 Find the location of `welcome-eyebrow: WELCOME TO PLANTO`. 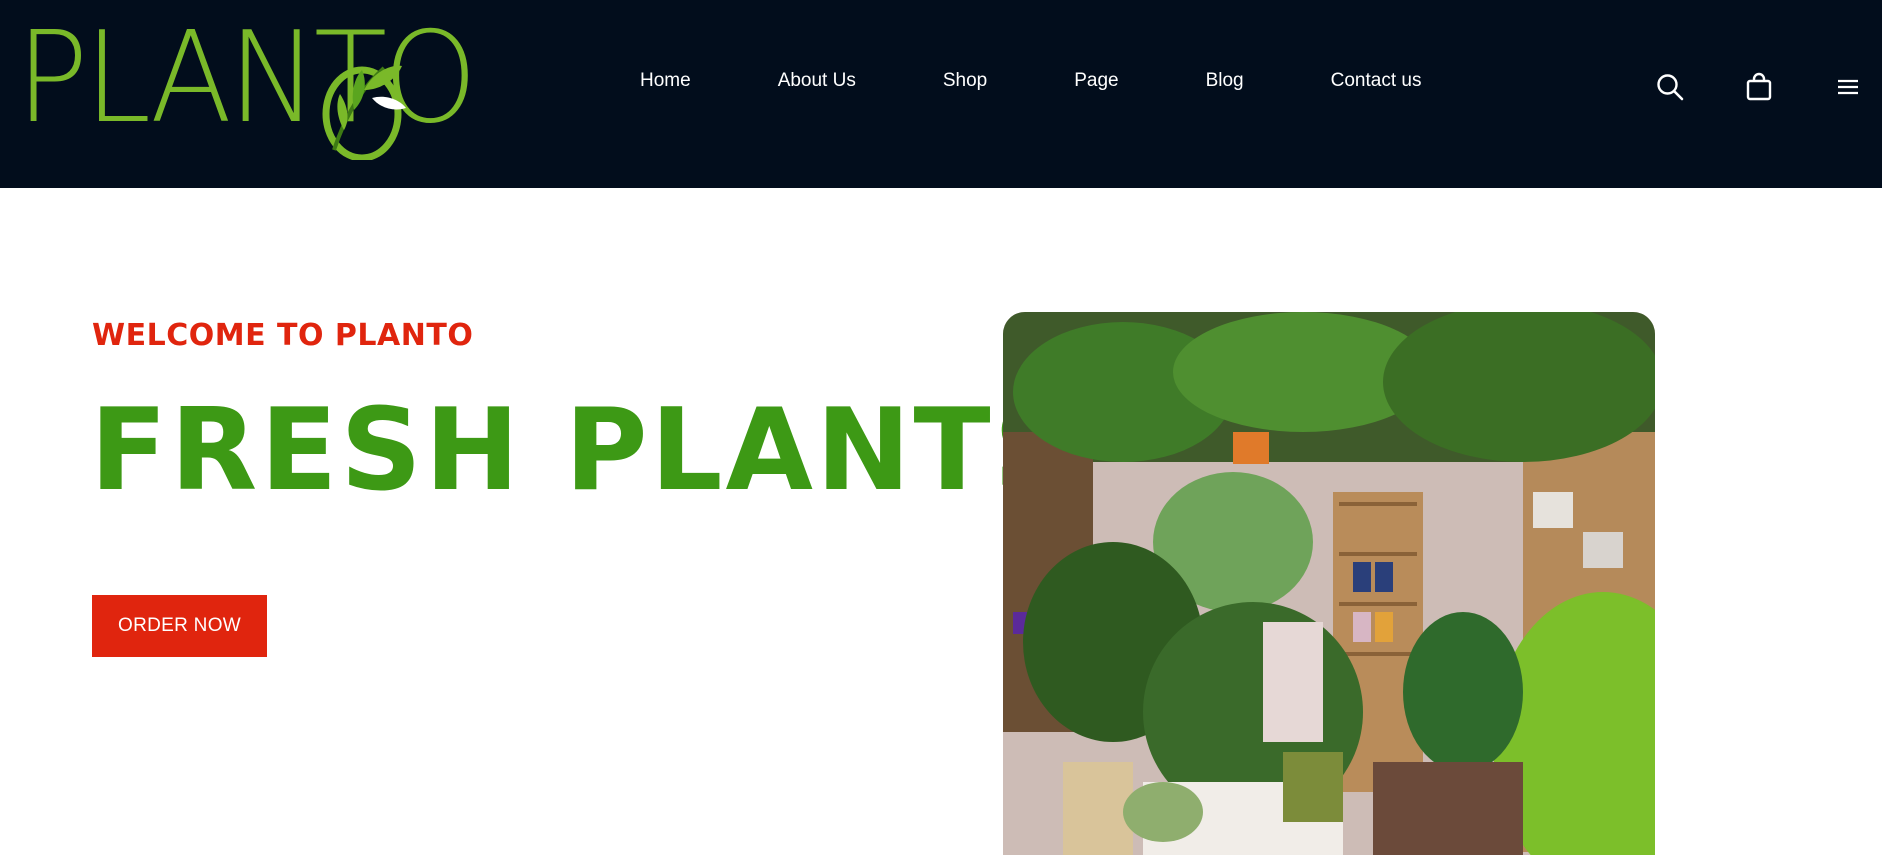

welcome-eyebrow: WELCOME TO PLANTO is located at coordinates (283, 335).